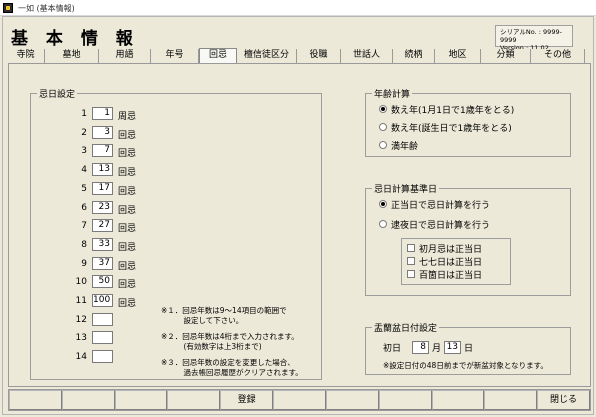 The image size is (596, 417). I want to click on memorial-years-input: 23, so click(102, 207).